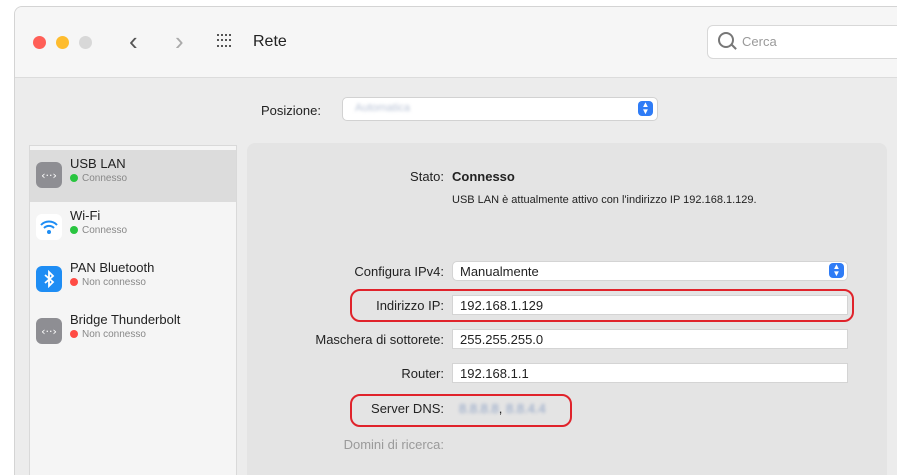 This screenshot has width=897, height=475. Describe the element at coordinates (85, 215) in the screenshot. I see `sidebar-item-label: Wi-Fi` at that location.